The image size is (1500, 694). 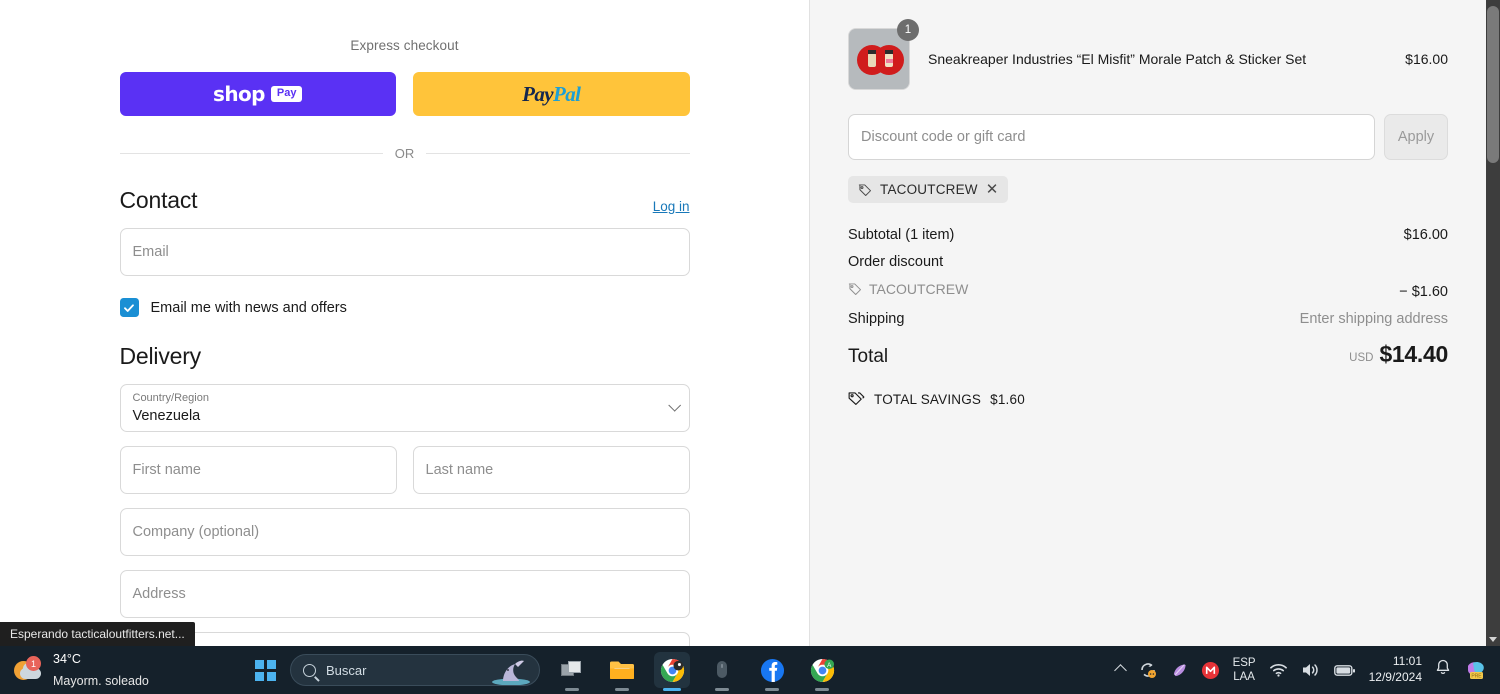 I want to click on totals-section: Subtotal (1 item) $16.00 Order discount, so click(x=1148, y=317).